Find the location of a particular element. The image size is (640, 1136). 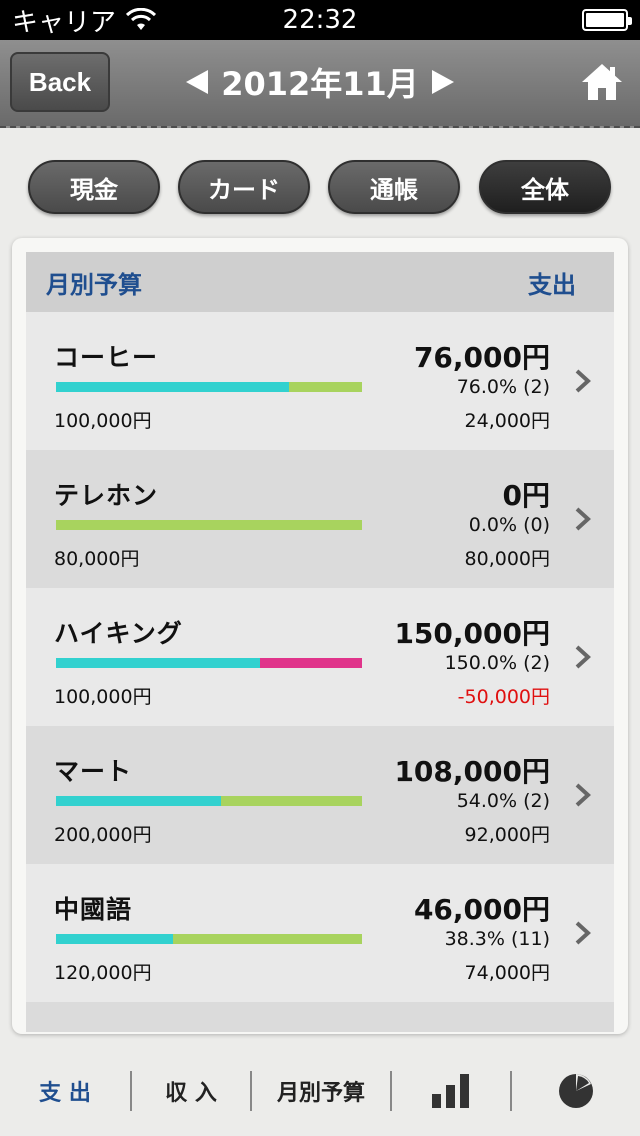

filter-card-button: カード is located at coordinates (244, 187).